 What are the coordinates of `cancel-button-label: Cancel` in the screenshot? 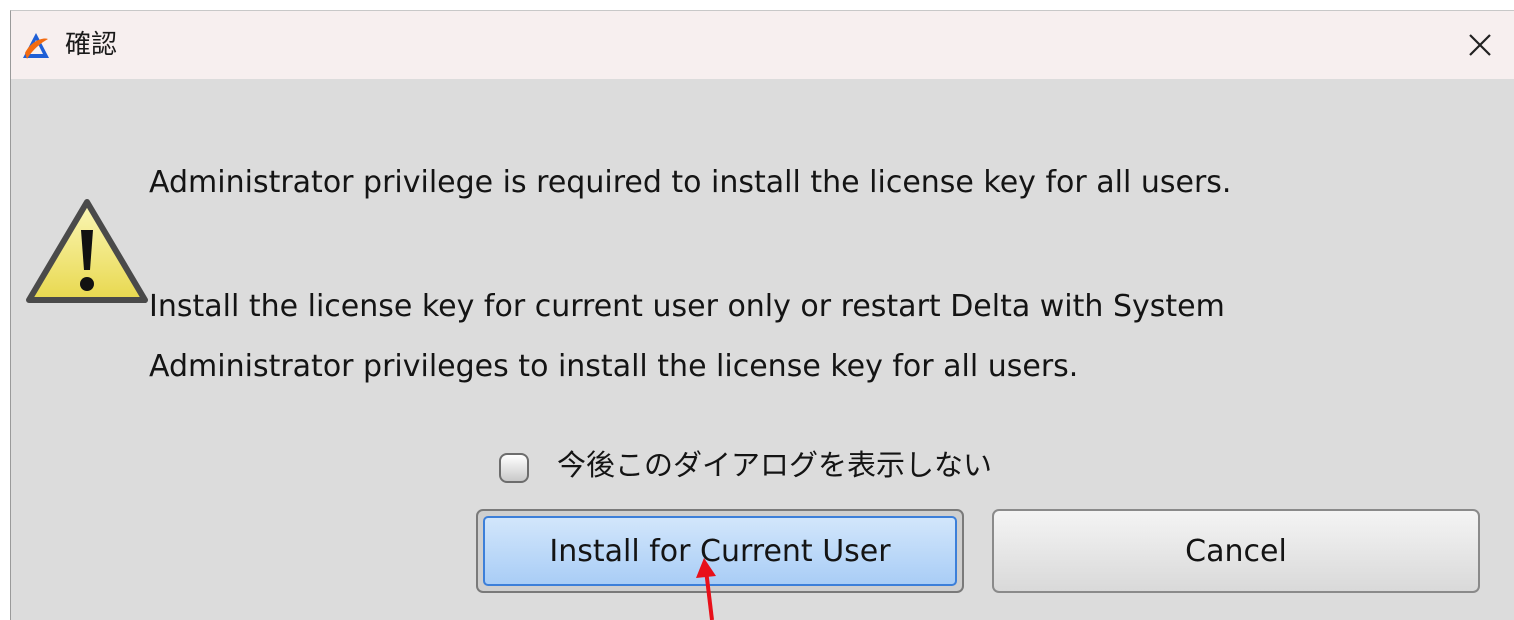 It's located at (1236, 551).